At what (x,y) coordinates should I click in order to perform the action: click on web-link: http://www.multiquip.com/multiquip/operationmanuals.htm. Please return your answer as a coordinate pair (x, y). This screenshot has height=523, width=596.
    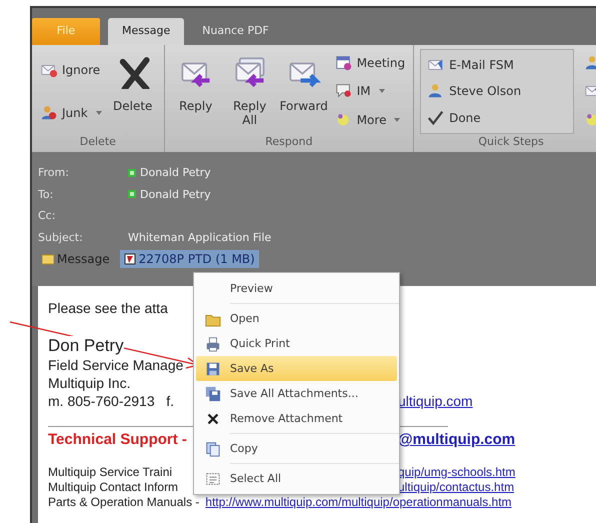
    Looking at the image, I should click on (358, 502).